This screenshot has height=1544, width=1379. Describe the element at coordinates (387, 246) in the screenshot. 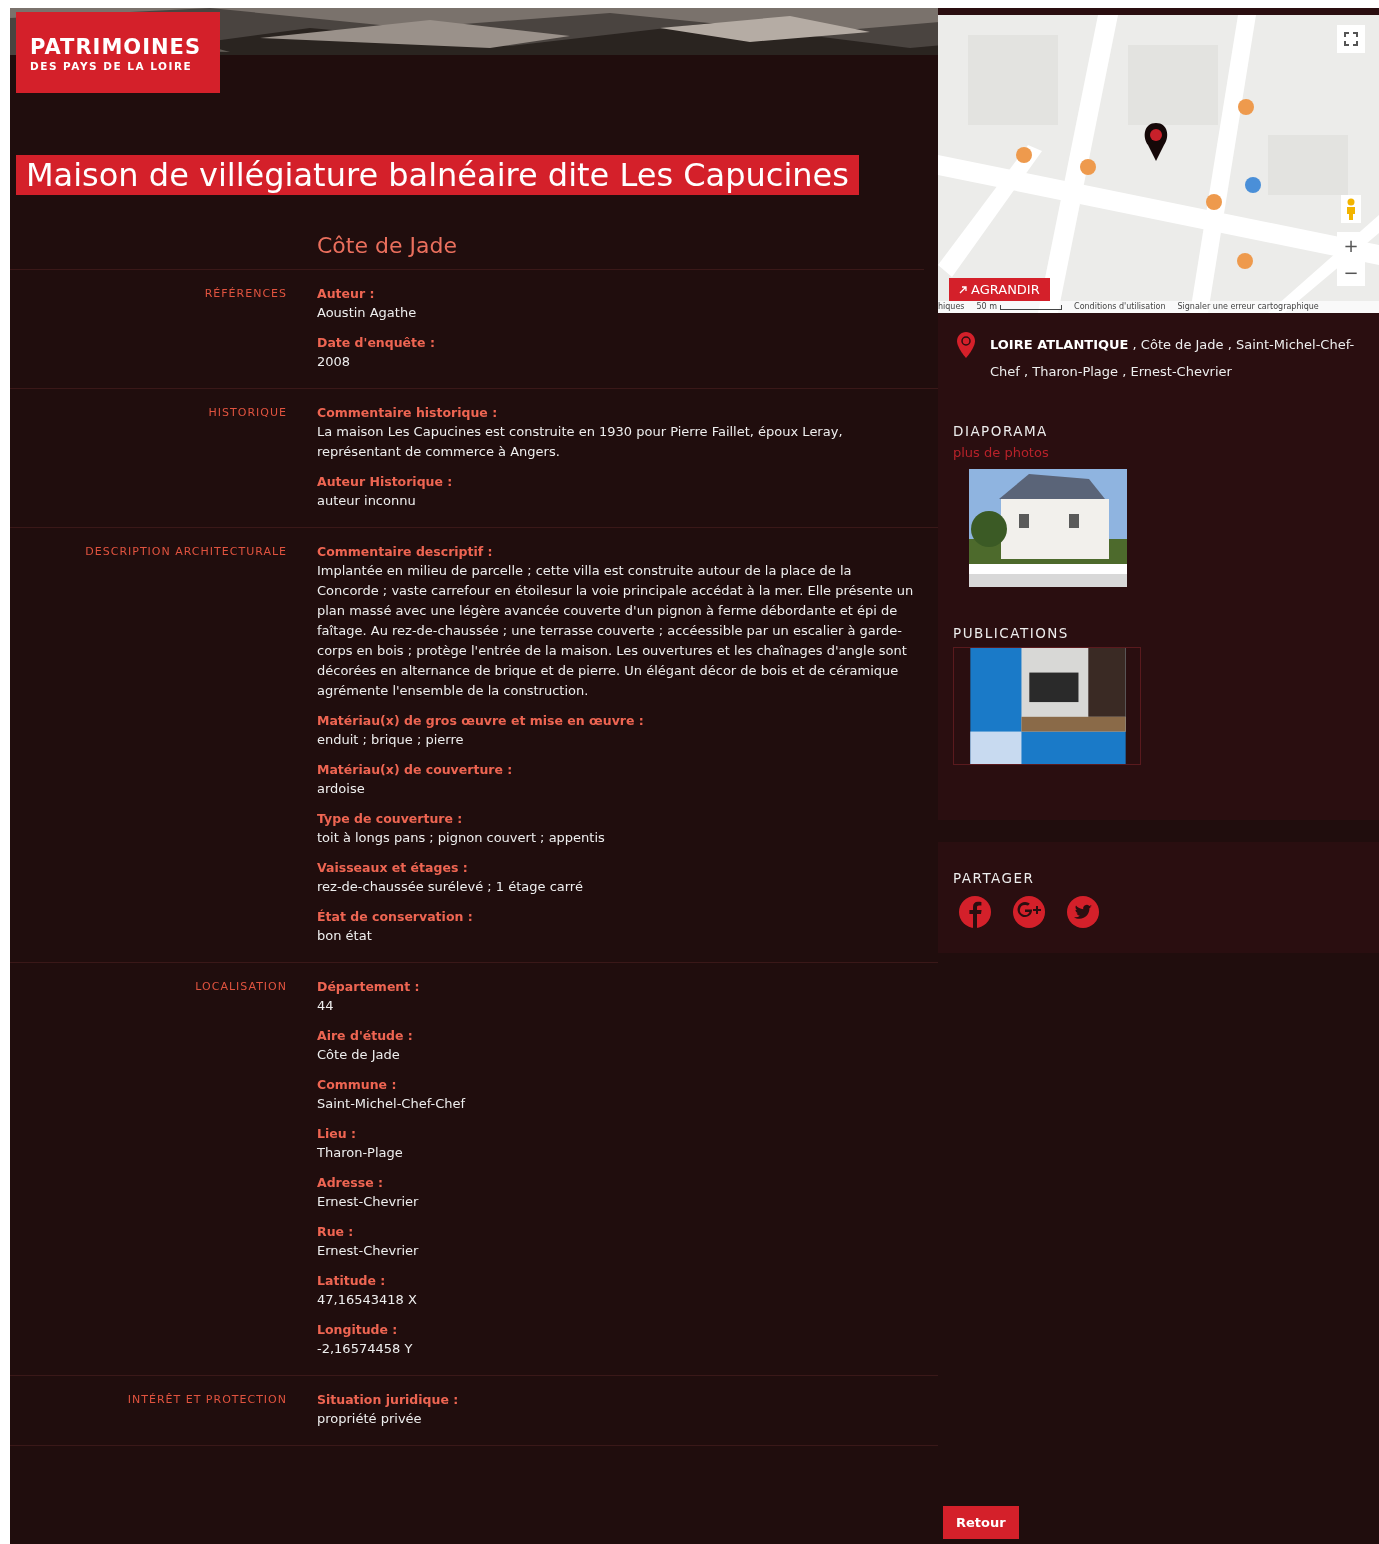

I see `page-subtitle: Côte de Jade` at that location.